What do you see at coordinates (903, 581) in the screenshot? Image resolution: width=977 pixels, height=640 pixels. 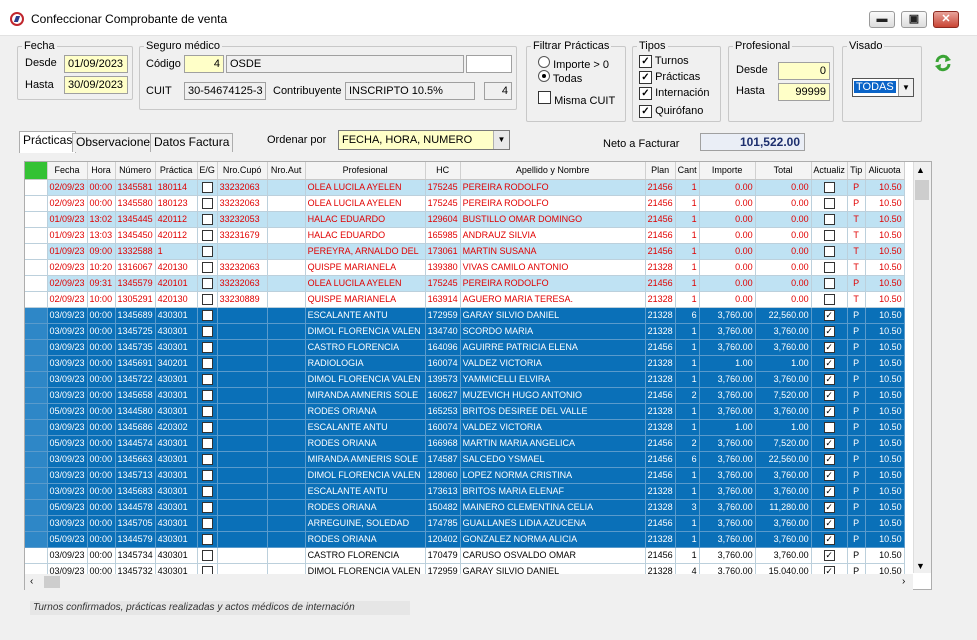 I see `chevron-right-icon: ›` at bounding box center [903, 581].